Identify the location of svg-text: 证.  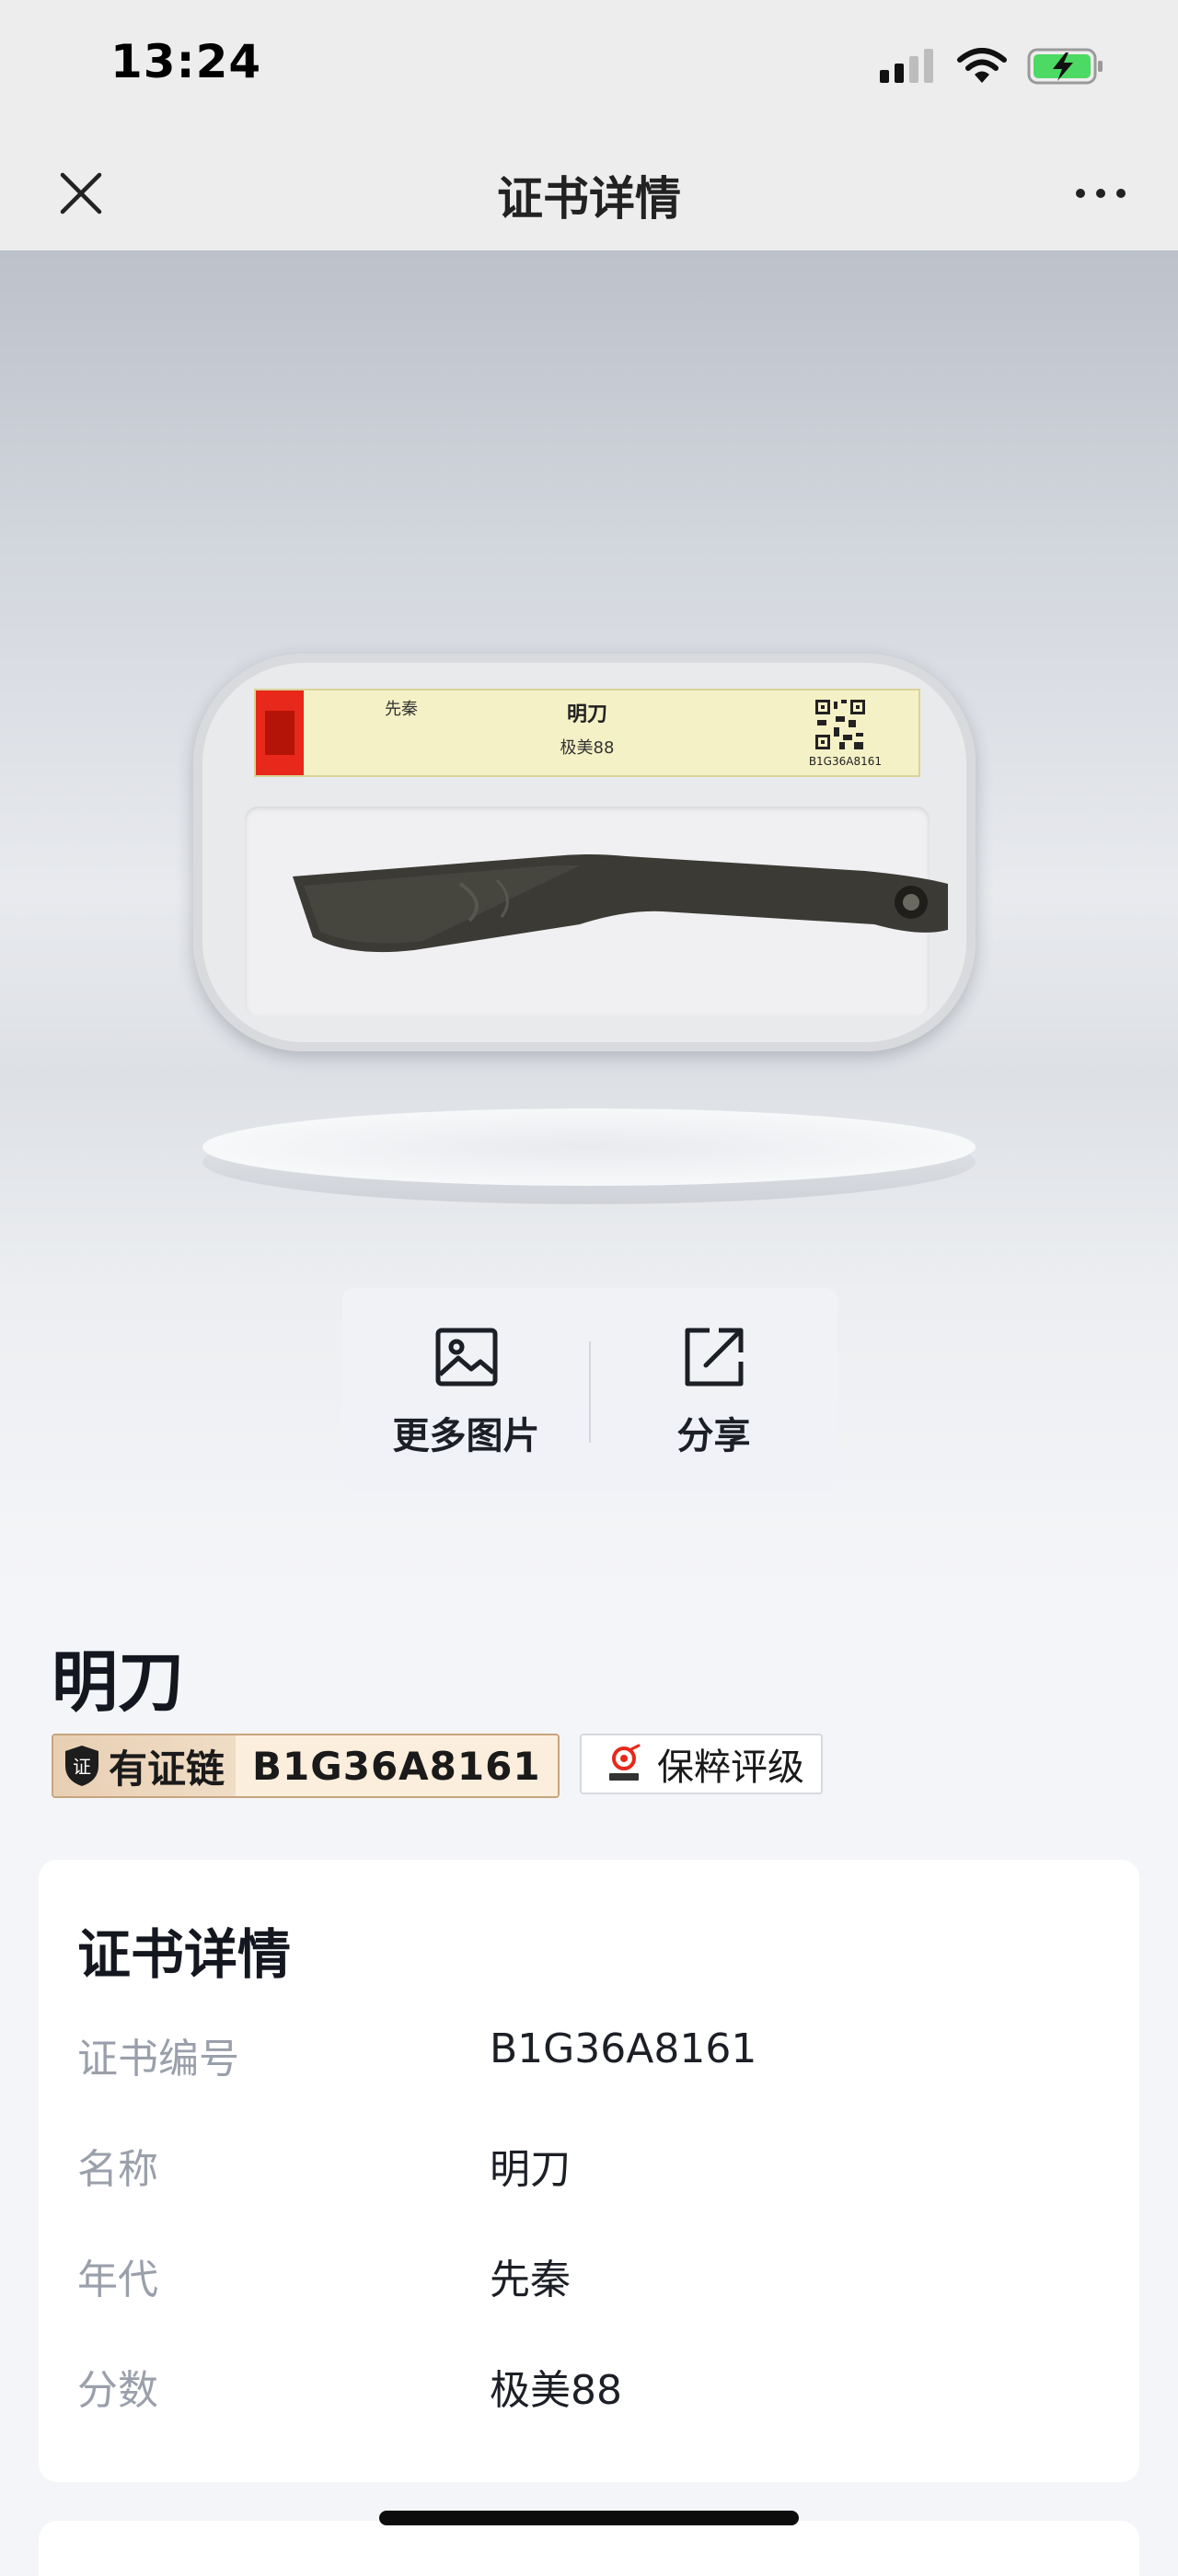
(82, 1767).